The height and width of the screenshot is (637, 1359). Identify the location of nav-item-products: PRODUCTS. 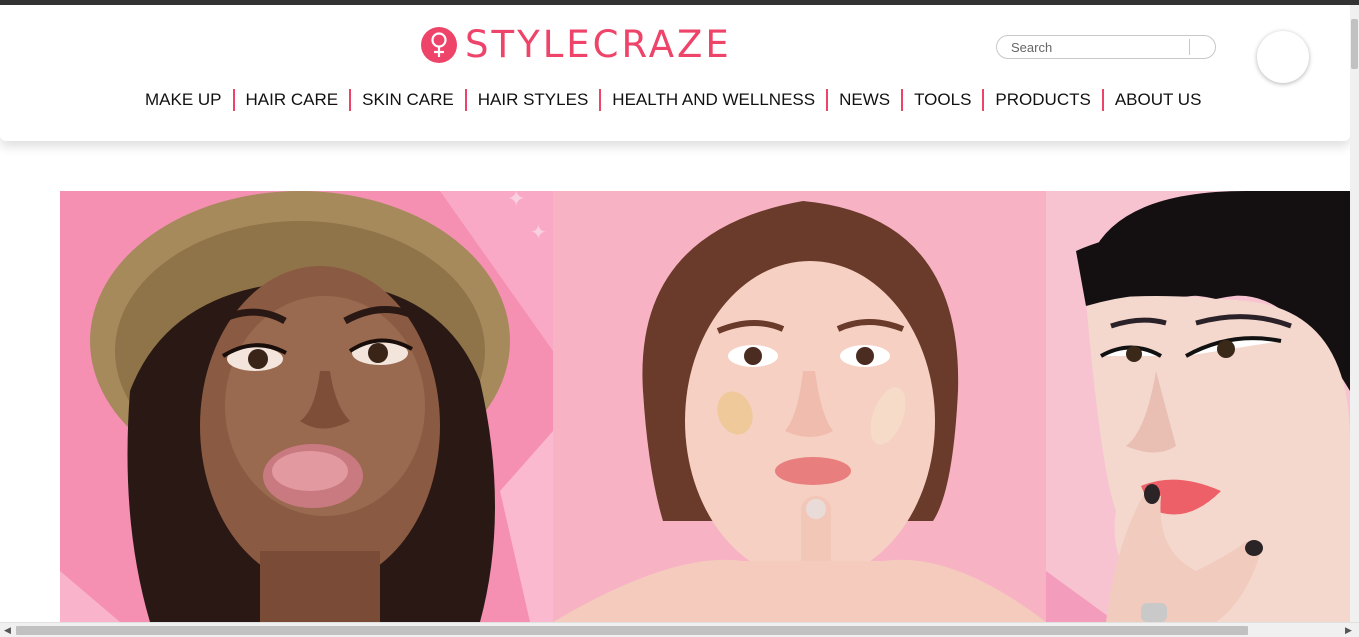
(1042, 100).